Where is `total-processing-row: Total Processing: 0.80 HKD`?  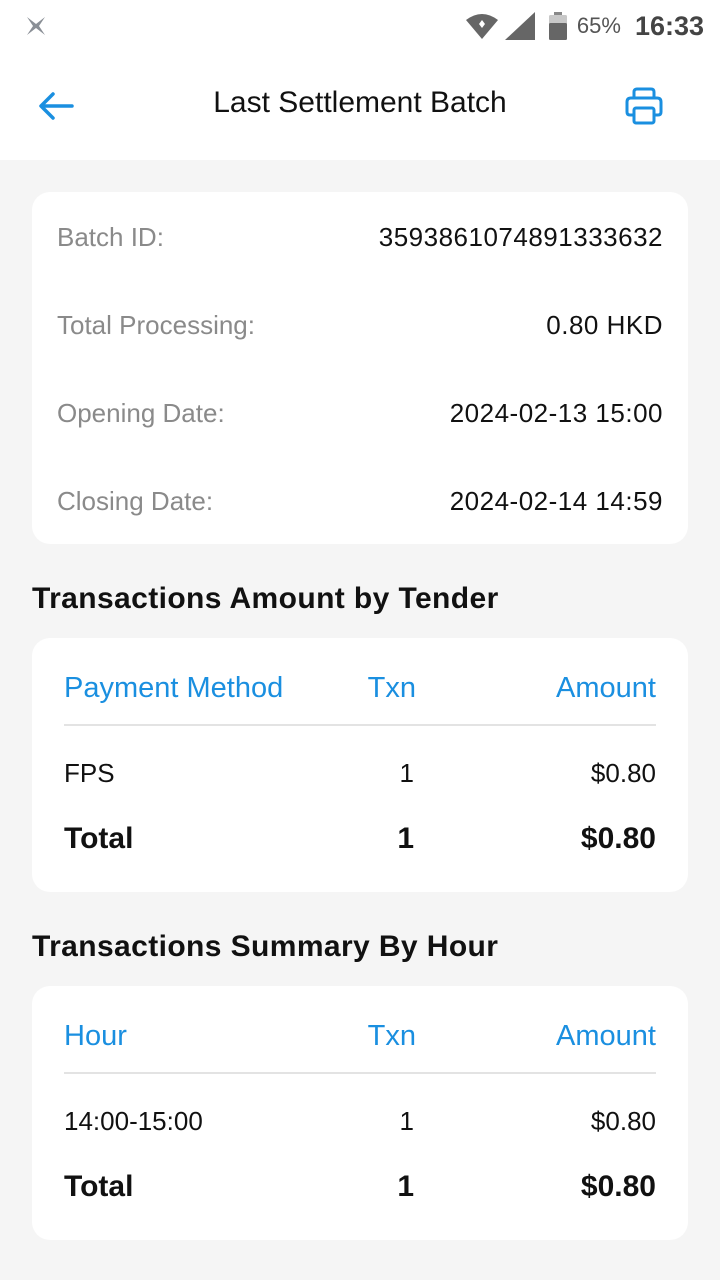
total-processing-row: Total Processing: 0.80 HKD is located at coordinates (360, 325).